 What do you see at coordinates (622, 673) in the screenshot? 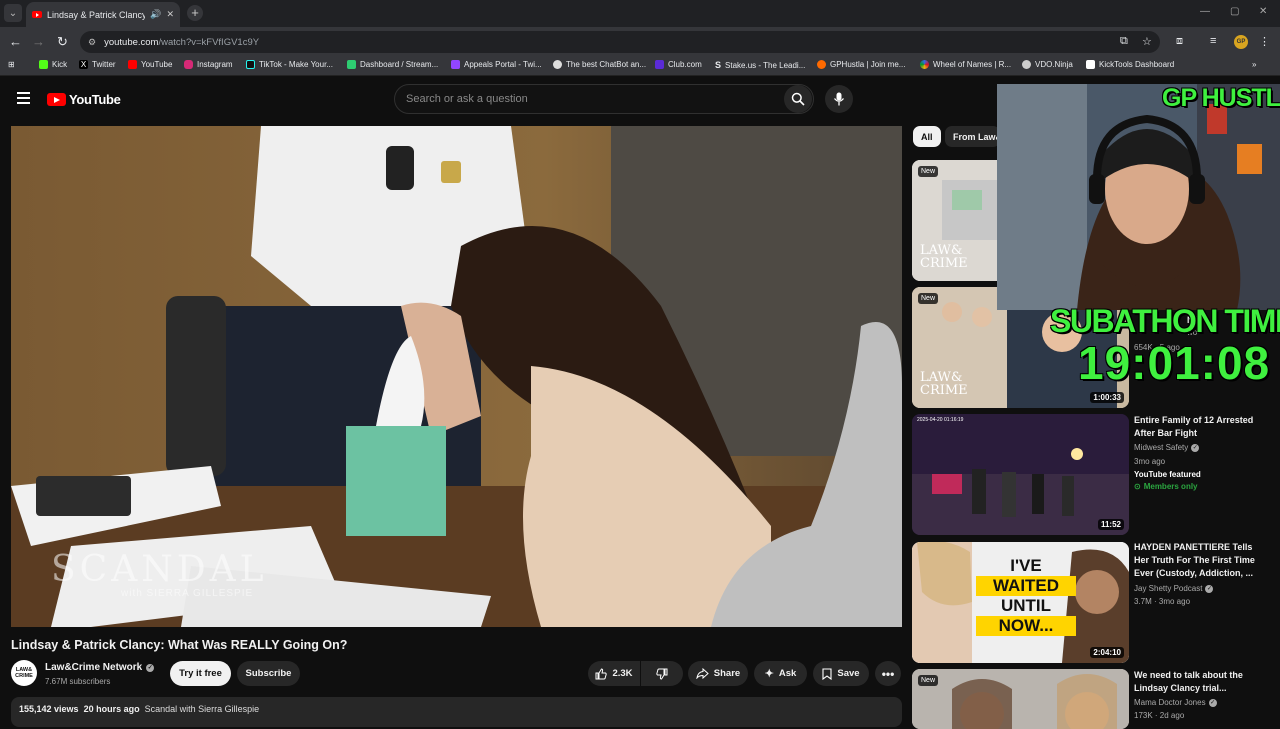
I see `like-count: 2.3K` at bounding box center [622, 673].